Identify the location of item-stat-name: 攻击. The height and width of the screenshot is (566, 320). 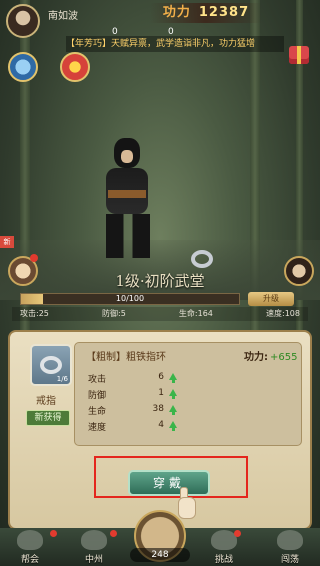
(97, 380).